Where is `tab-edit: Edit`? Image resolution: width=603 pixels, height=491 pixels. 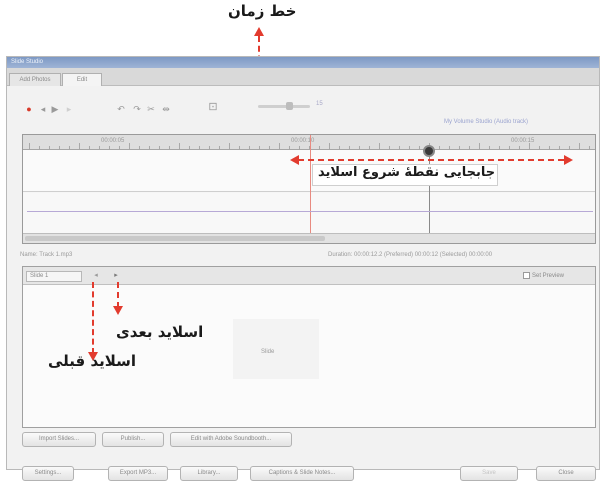
tab-edit: Edit is located at coordinates (82, 79).